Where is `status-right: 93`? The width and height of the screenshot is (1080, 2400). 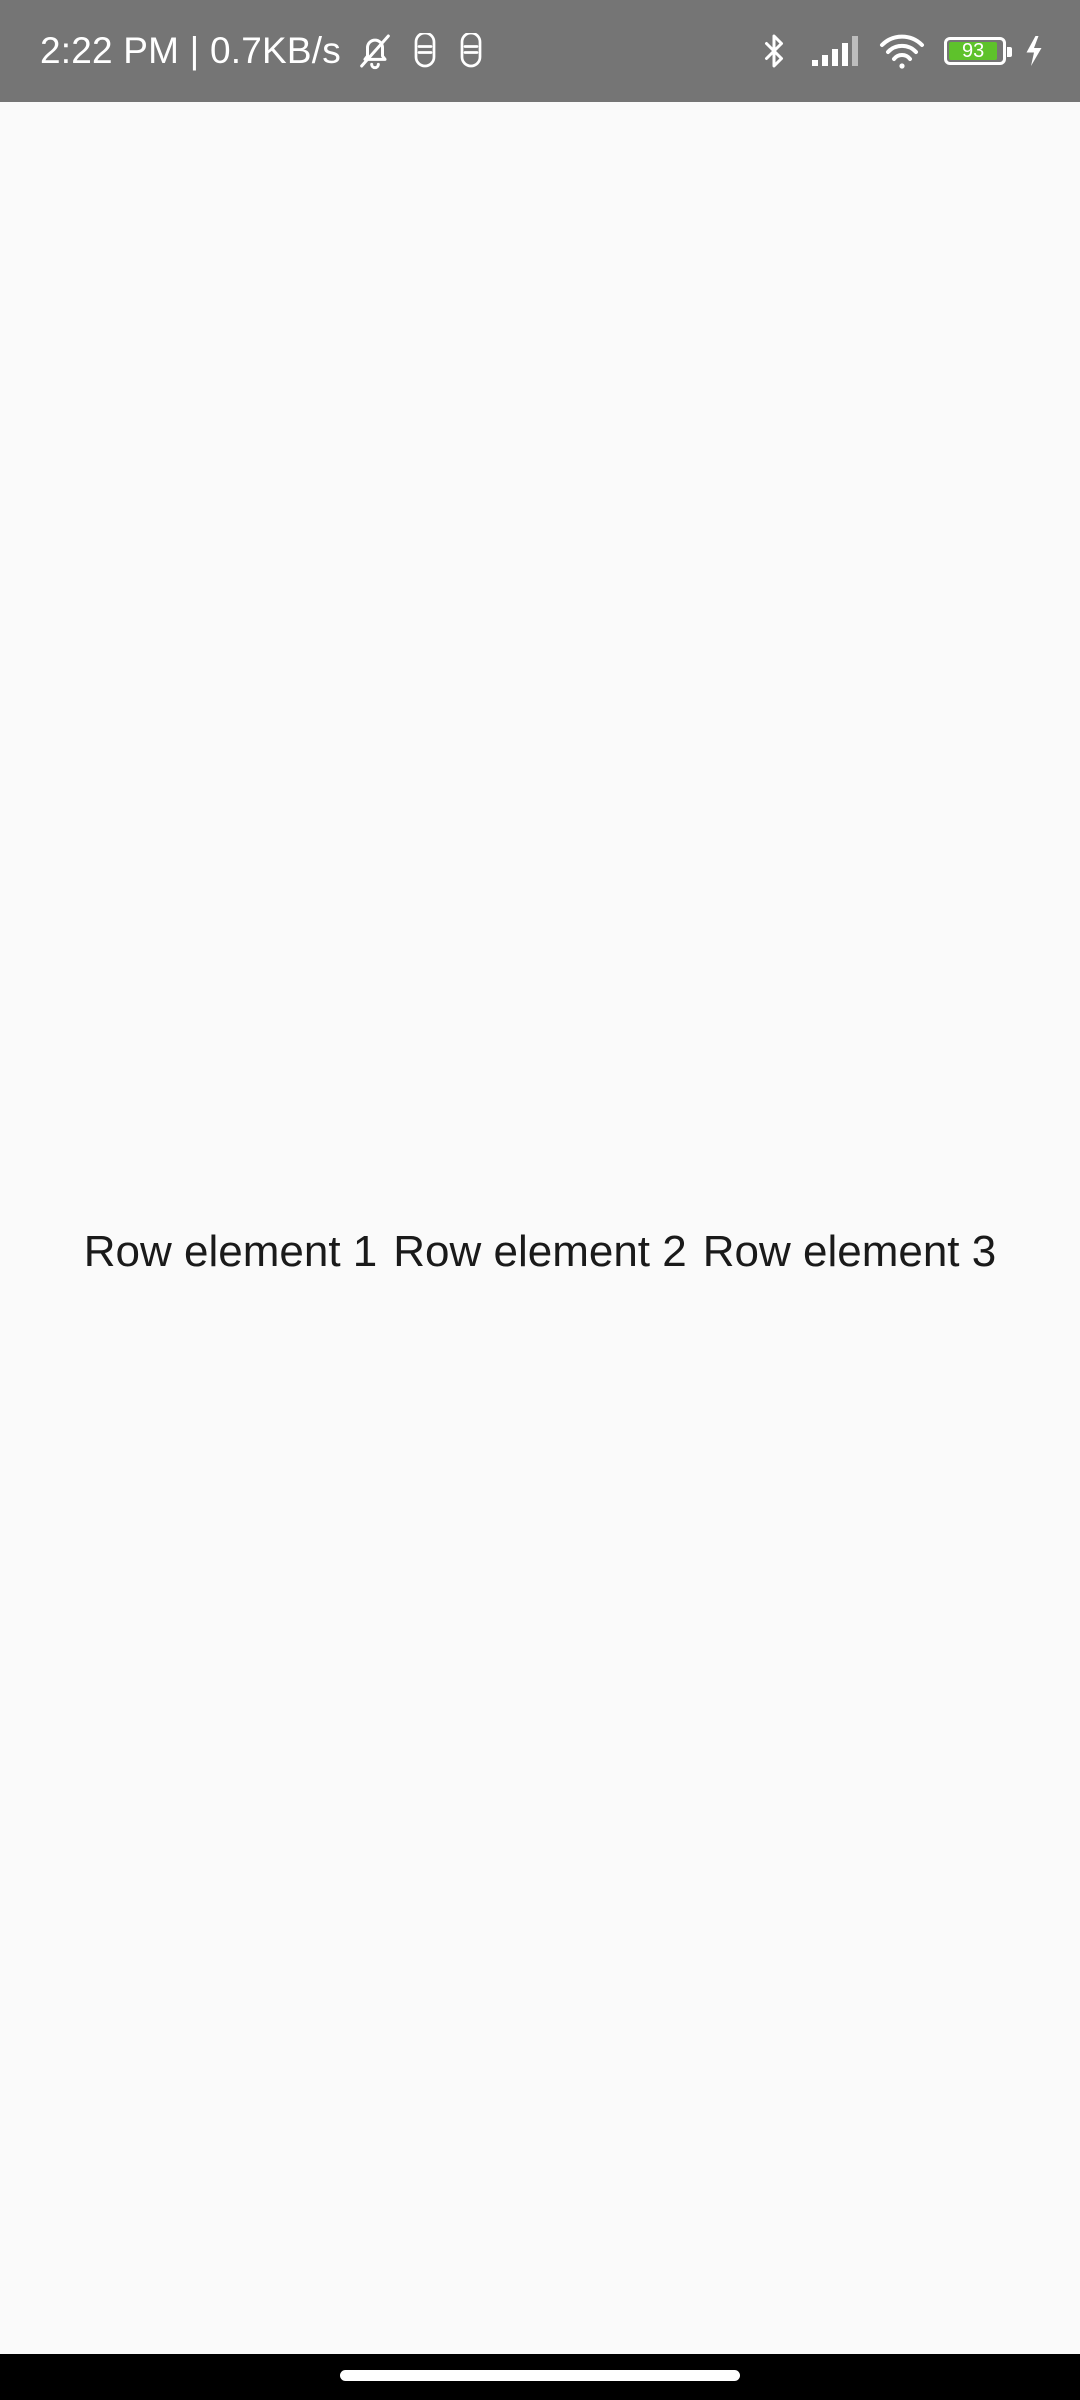
status-right: 93 is located at coordinates (900, 51).